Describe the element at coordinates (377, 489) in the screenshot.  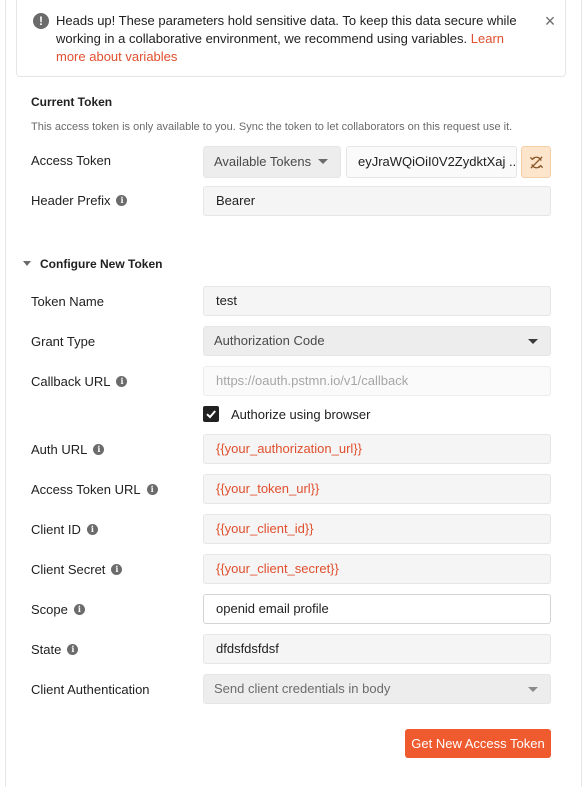
I see `access-token-url-input: {{your_token_url}}` at that location.